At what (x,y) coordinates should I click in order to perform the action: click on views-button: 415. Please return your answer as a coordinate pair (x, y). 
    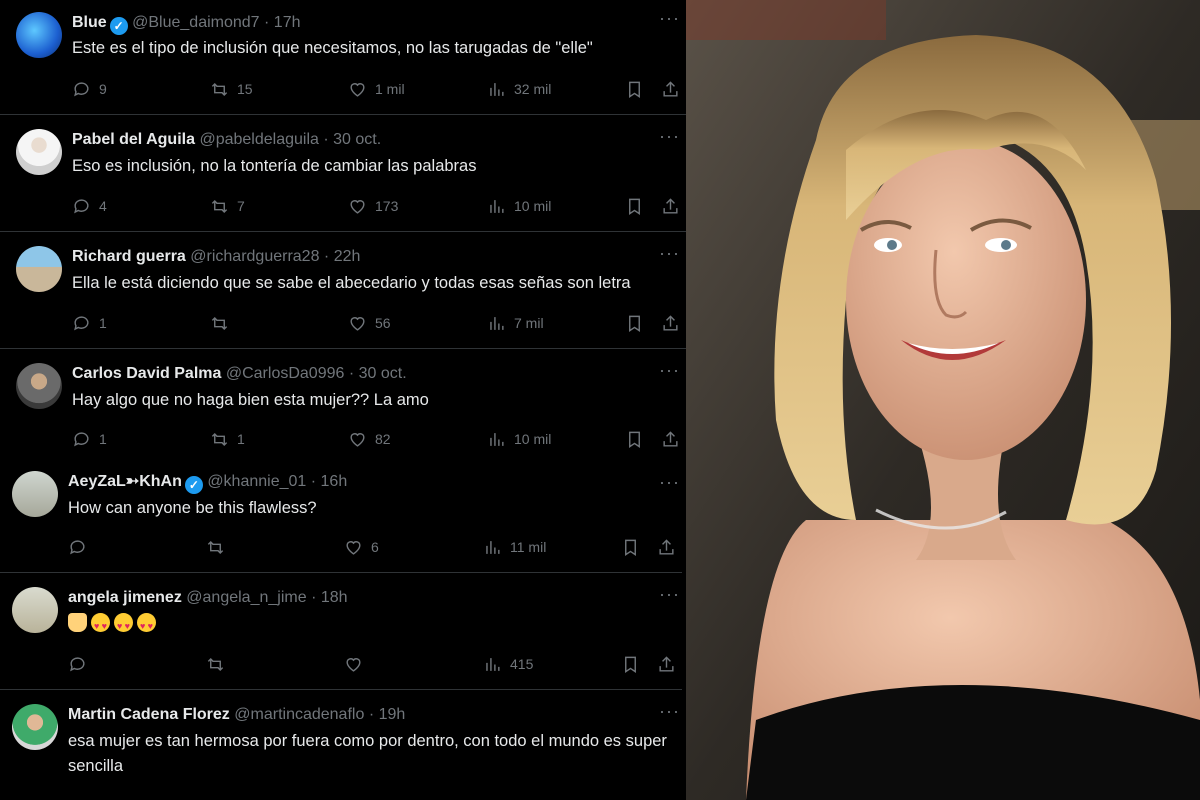
    Looking at the image, I should click on (508, 664).